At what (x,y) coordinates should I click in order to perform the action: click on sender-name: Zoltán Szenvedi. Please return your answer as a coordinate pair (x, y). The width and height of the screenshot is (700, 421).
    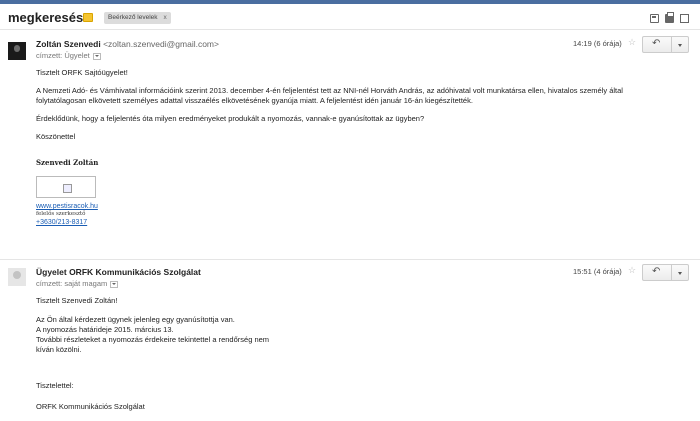
    Looking at the image, I should click on (68, 44).